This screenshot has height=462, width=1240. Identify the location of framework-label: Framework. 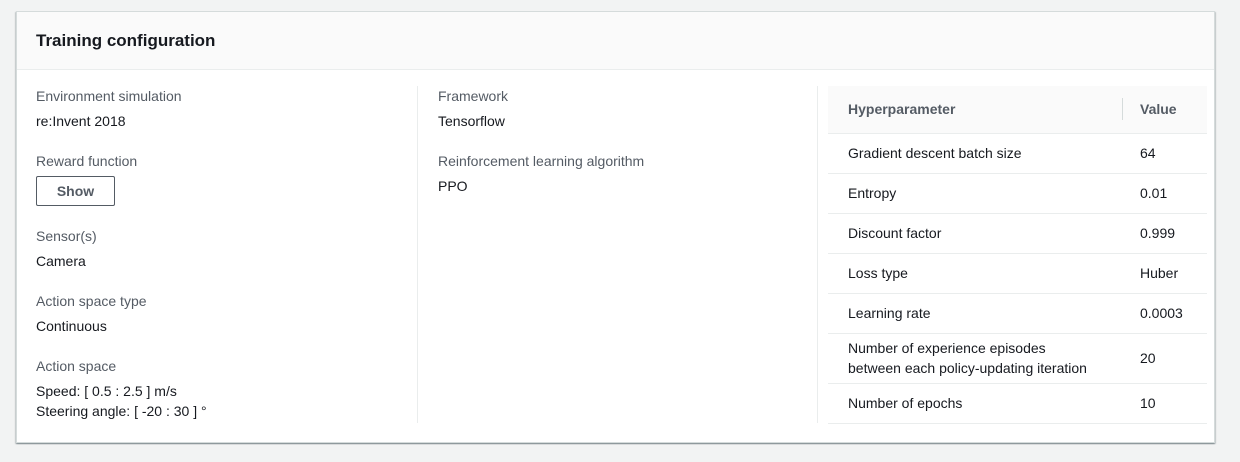
(473, 96).